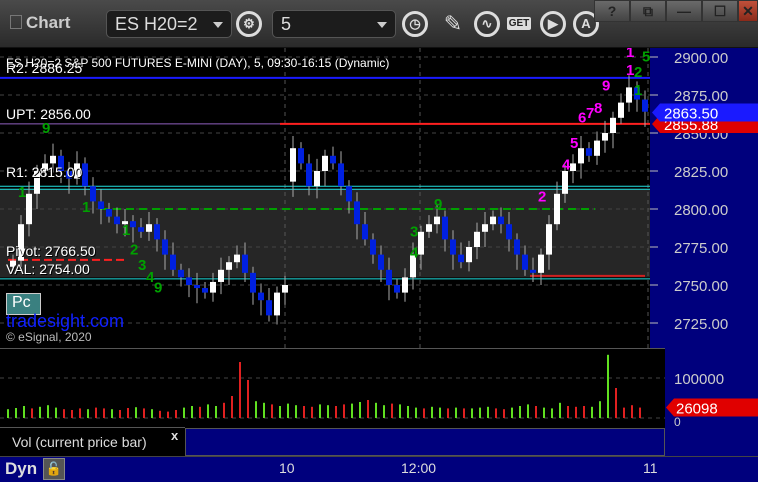 The image size is (758, 482). I want to click on gear-icon: ⚙, so click(249, 24).